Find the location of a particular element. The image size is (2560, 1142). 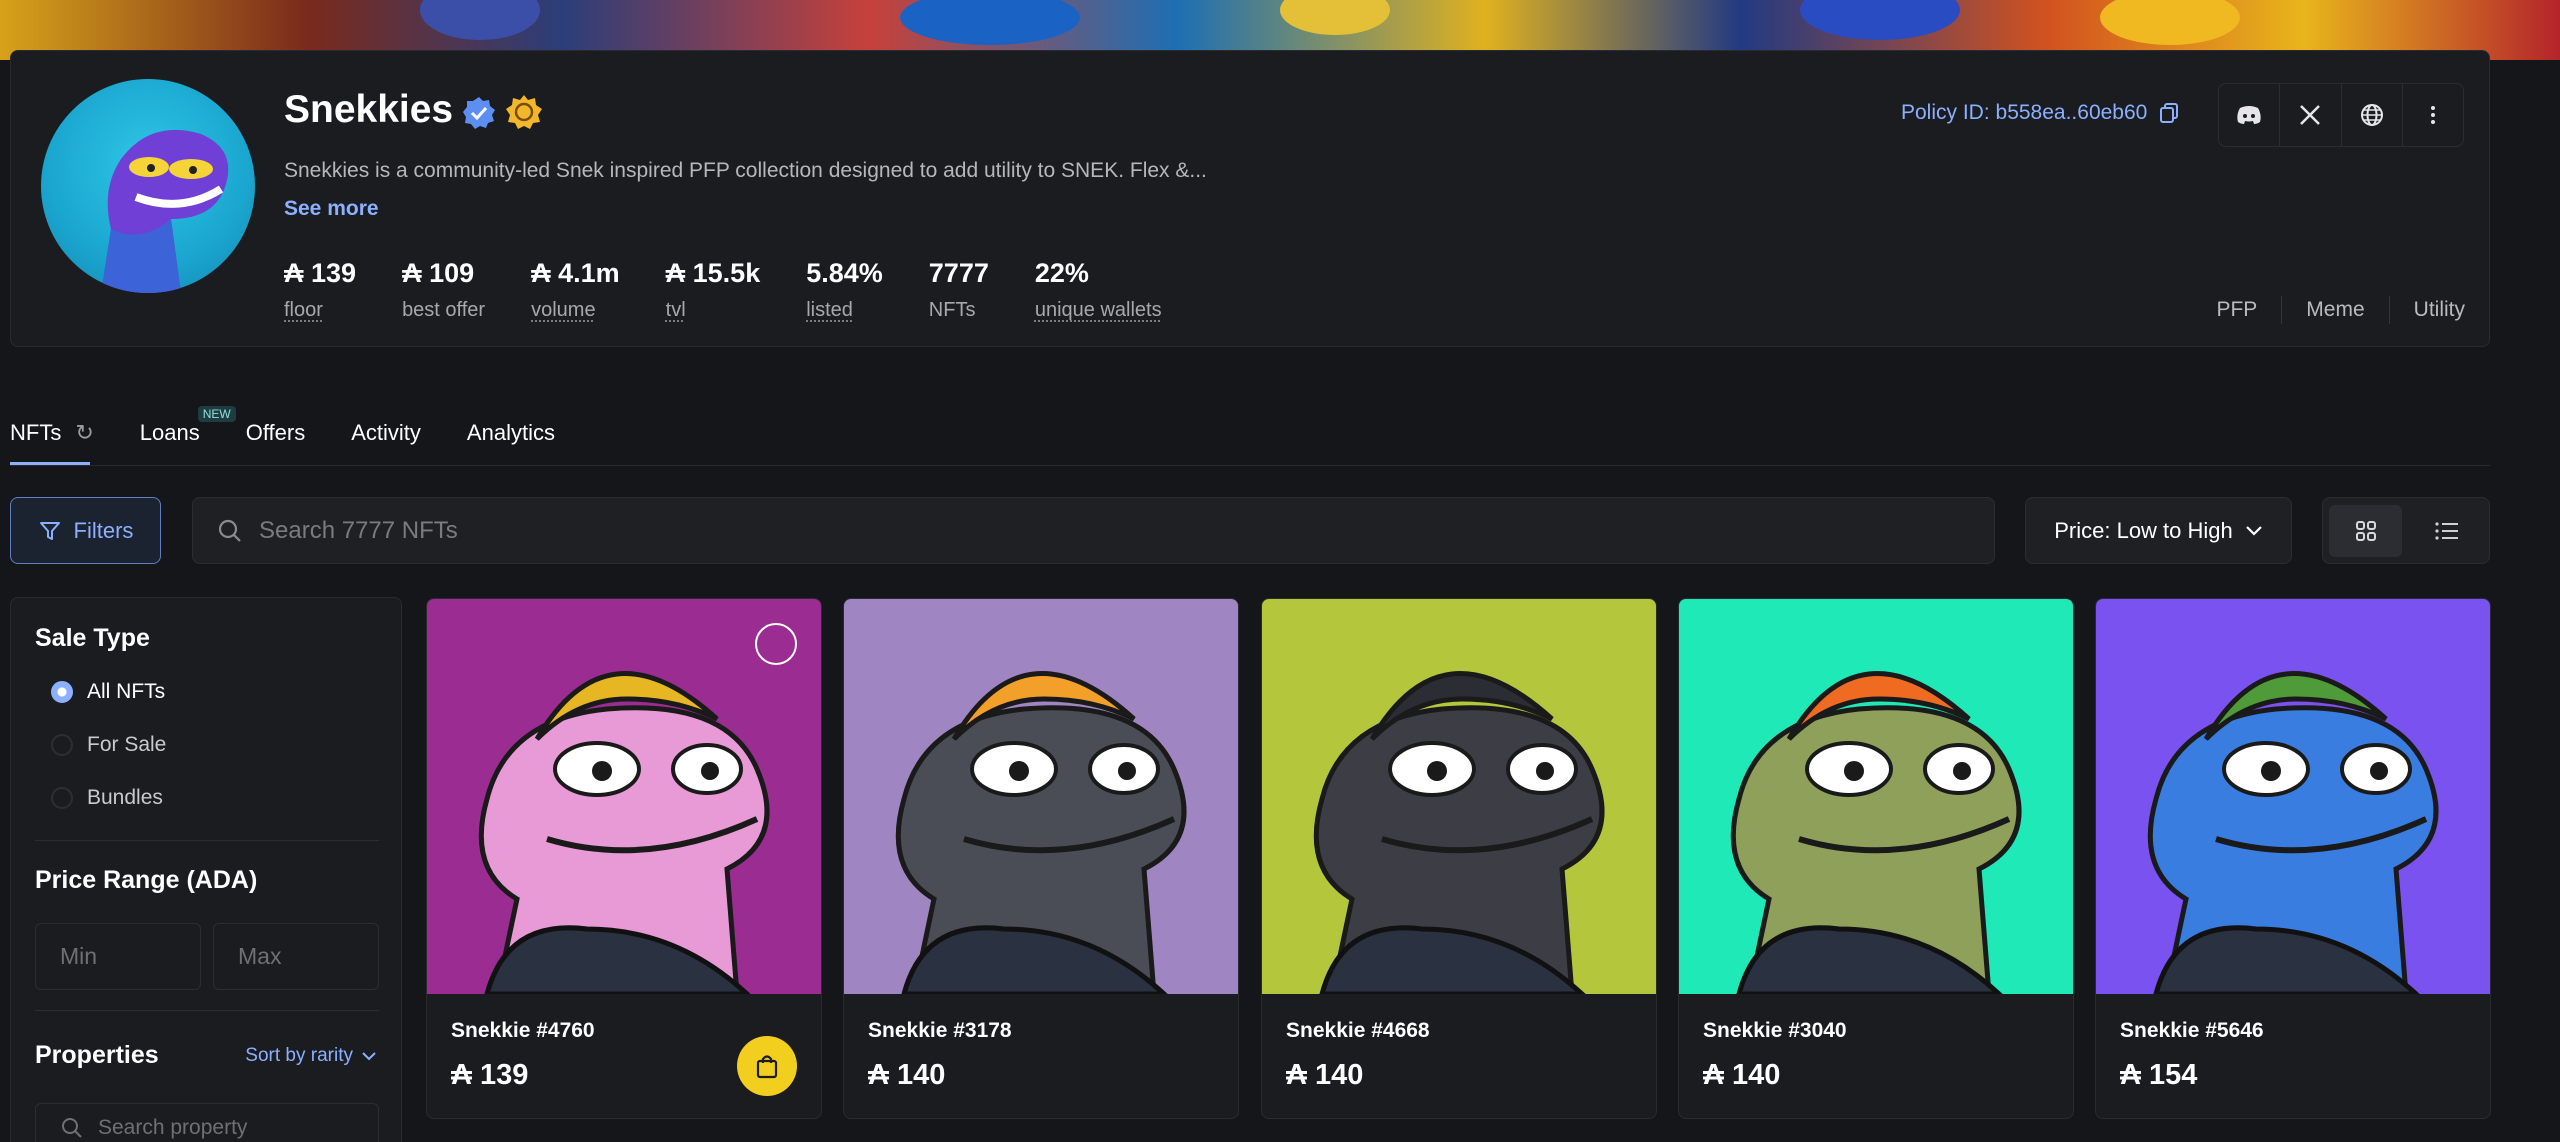

active-tab-indicator is located at coordinates (50, 463).